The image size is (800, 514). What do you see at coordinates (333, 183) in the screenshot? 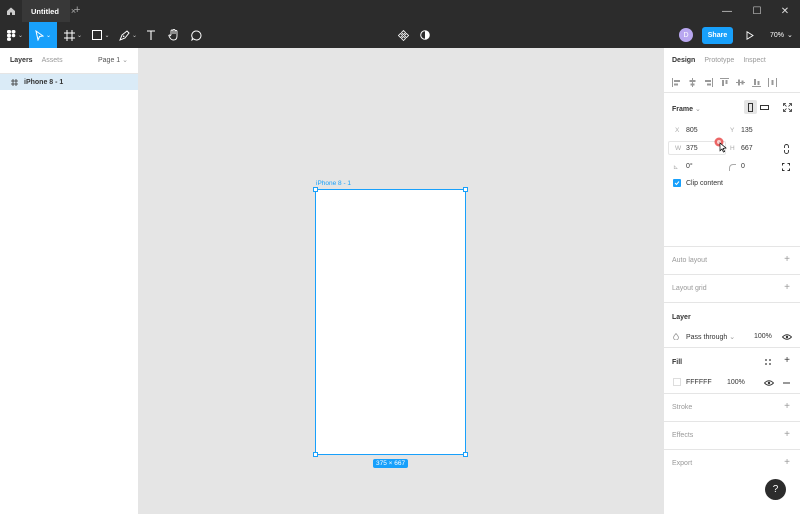
I see `frame-label: iPhone 8 - 1` at bounding box center [333, 183].